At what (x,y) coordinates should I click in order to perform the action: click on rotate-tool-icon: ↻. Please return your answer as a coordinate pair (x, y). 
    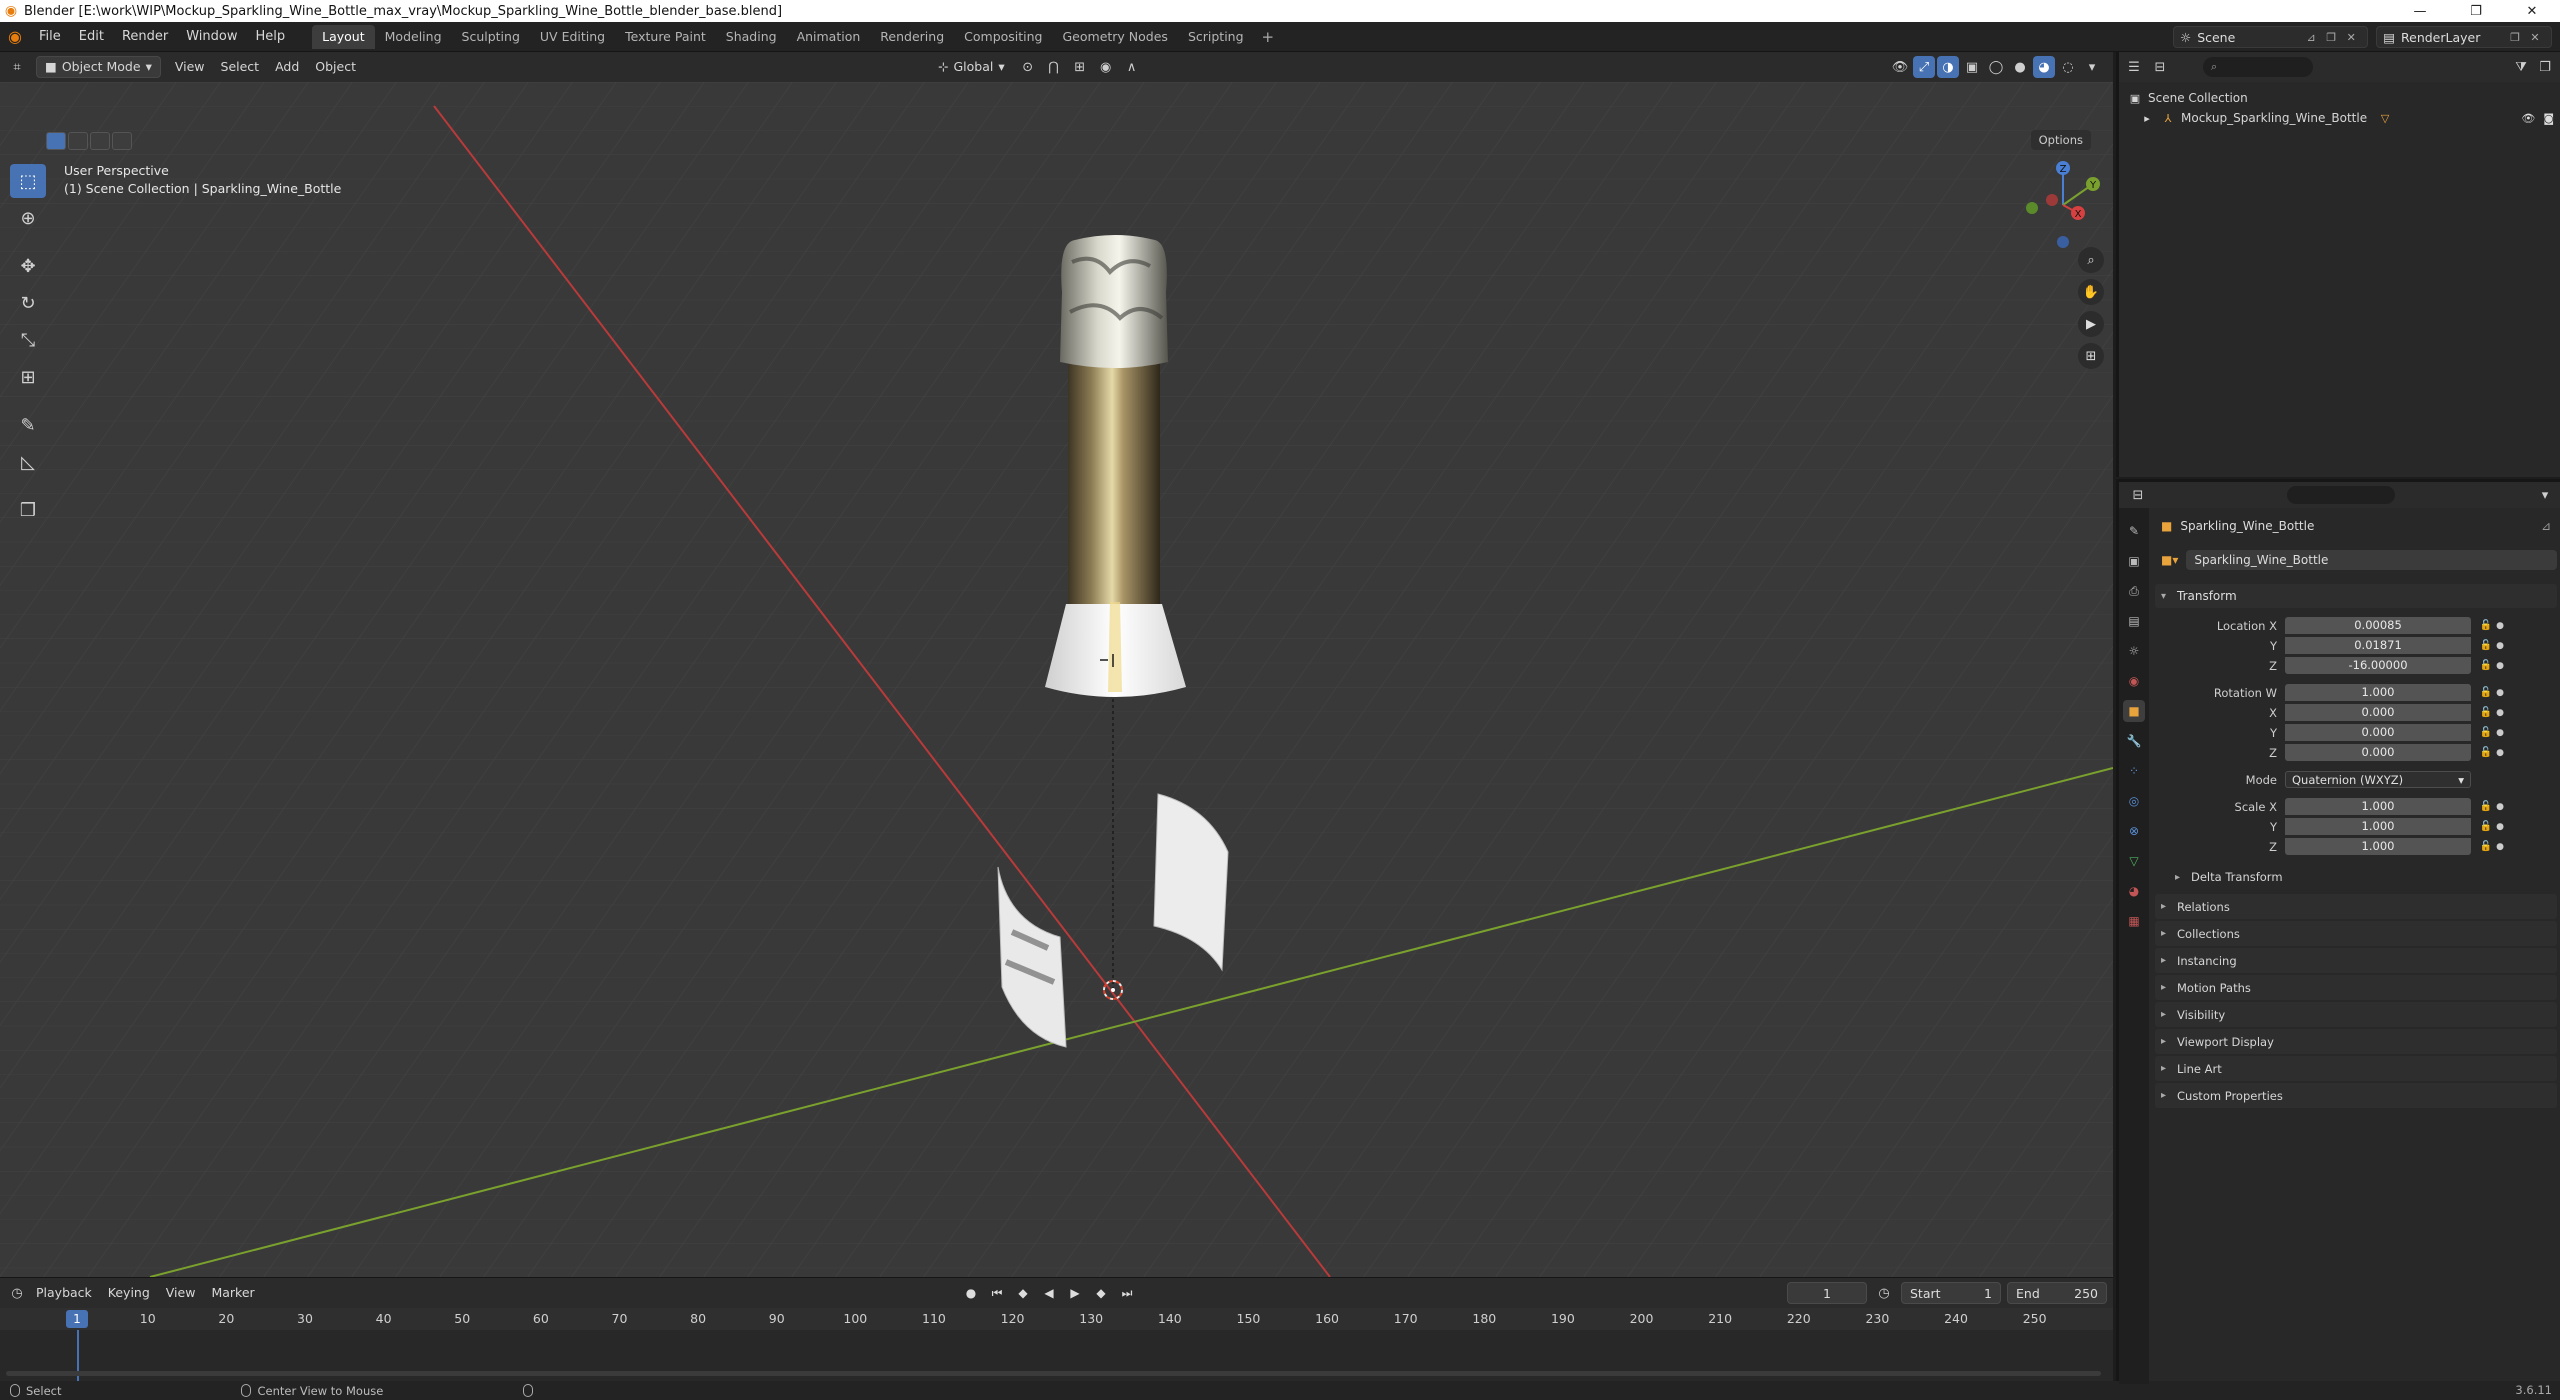
    Looking at the image, I should click on (28, 303).